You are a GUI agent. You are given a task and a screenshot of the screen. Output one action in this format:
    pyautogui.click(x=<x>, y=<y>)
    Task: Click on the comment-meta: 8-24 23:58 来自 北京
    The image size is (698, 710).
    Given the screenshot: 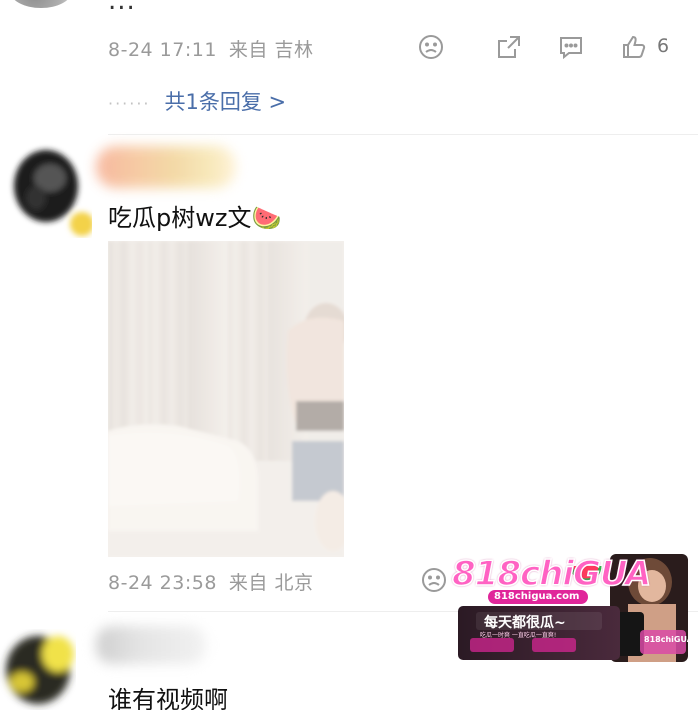 What is the action you would take?
    pyautogui.click(x=210, y=581)
    